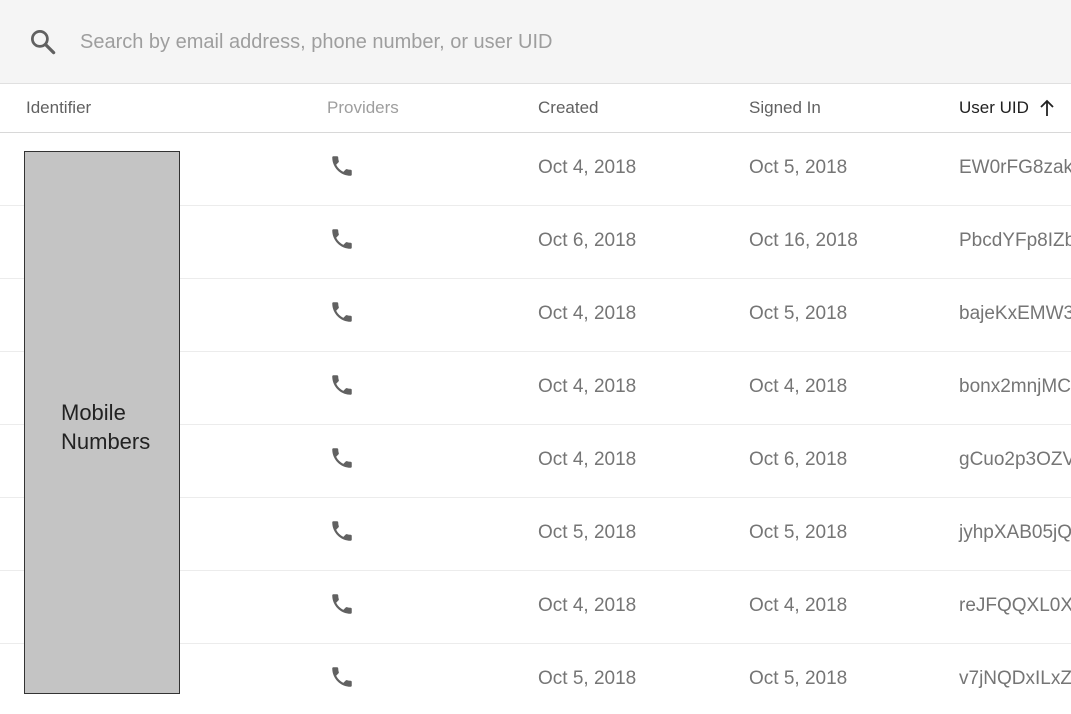 This screenshot has height=714, width=1071. Describe the element at coordinates (363, 107) in the screenshot. I see `column-header-providers: Providers` at that location.